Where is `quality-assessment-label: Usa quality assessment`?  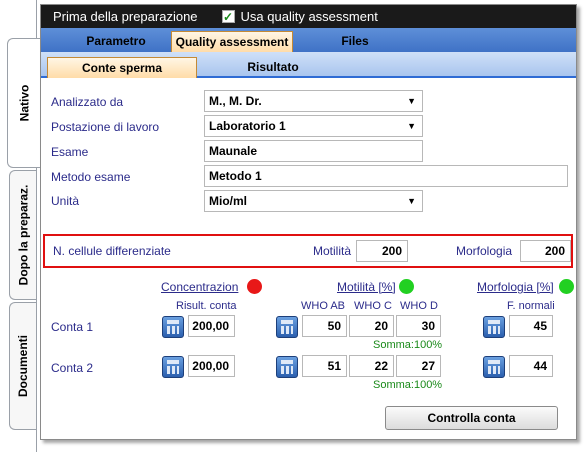
quality-assessment-label: Usa quality assessment is located at coordinates (309, 16).